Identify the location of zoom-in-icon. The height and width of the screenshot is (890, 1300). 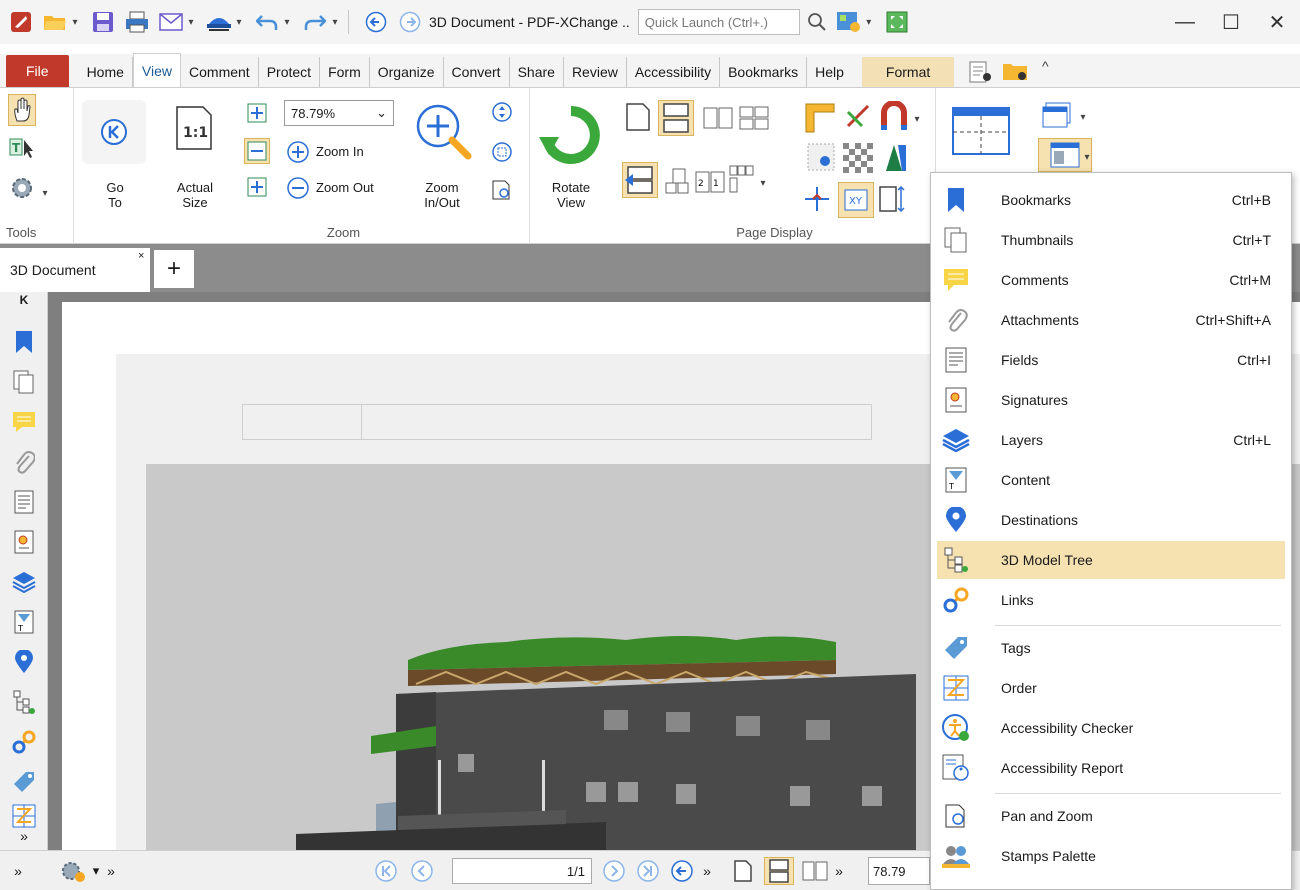
(298, 152).